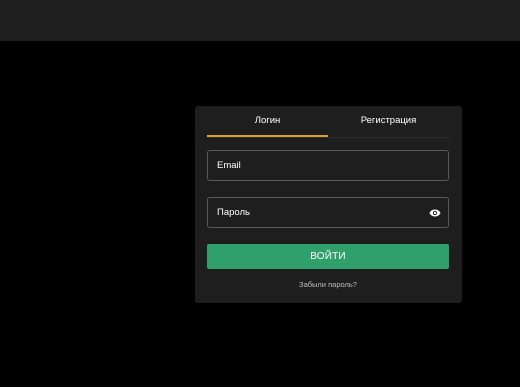 Image resolution: width=520 pixels, height=387 pixels. What do you see at coordinates (328, 284) in the screenshot?
I see `forgot-password-link: Забыли пароль?` at bounding box center [328, 284].